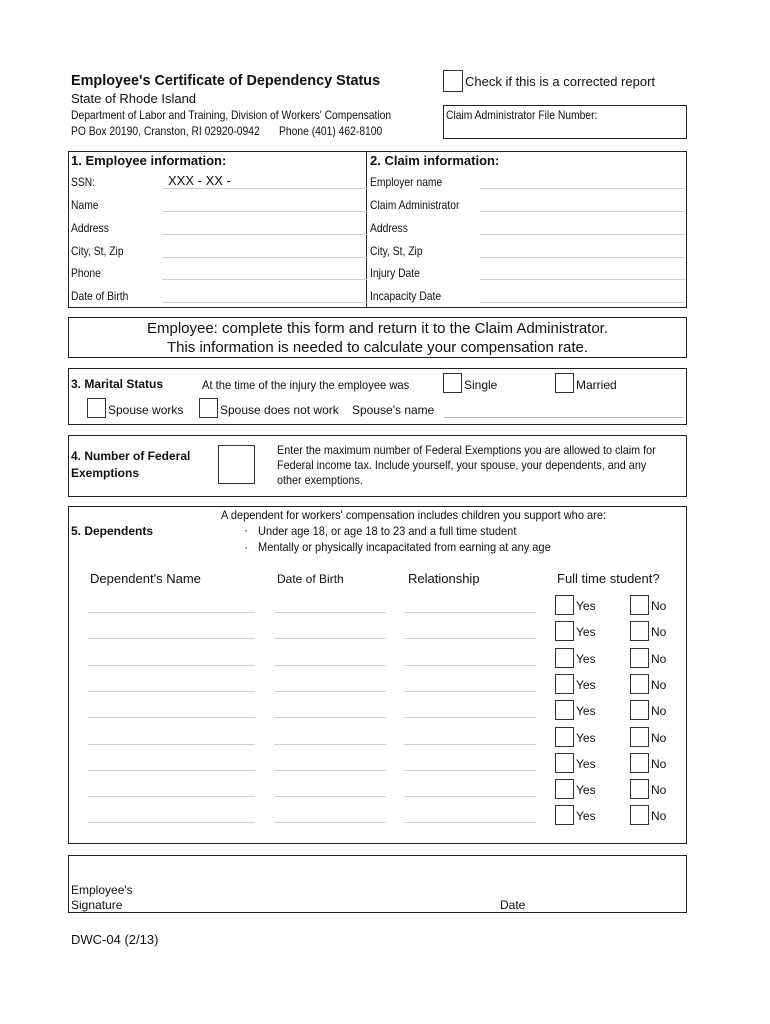 The height and width of the screenshot is (1024, 770). Describe the element at coordinates (453, 81) in the screenshot. I see `corrected-report-checkbox` at that location.